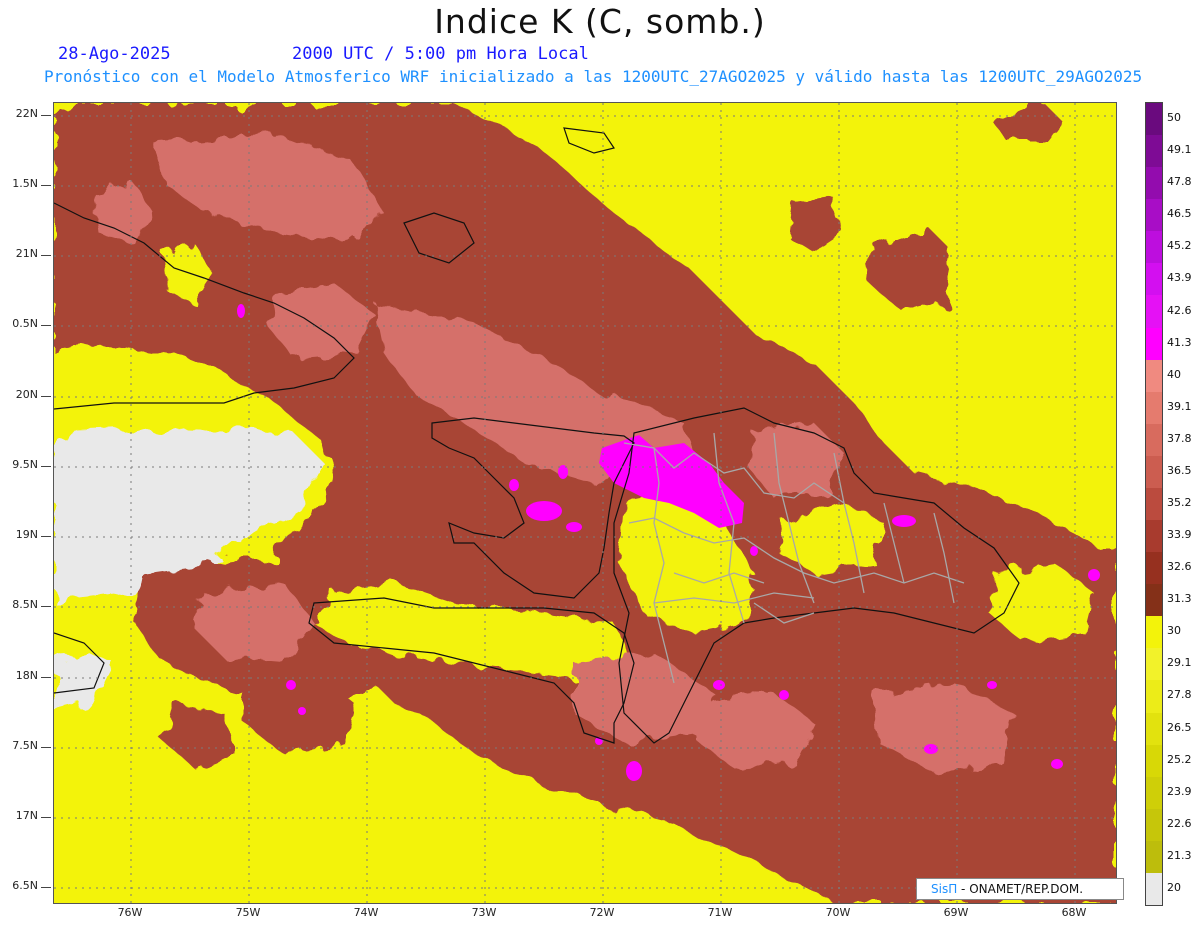 This screenshot has height=927, width=1200. I want to click on longitude-label: 74W, so click(366, 912).